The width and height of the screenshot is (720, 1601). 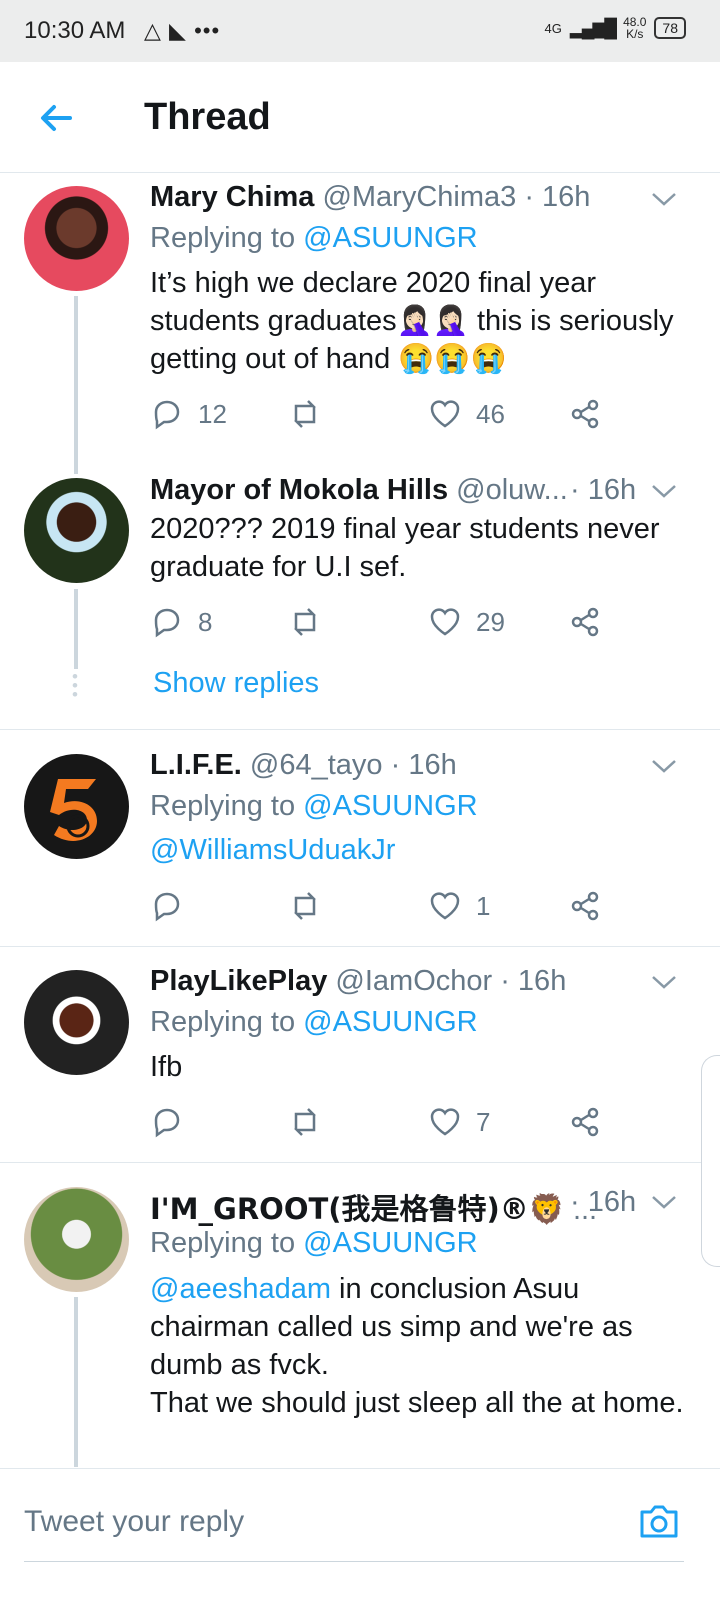 I want to click on signal-icon: ▂▄▆█, so click(x=593, y=27).